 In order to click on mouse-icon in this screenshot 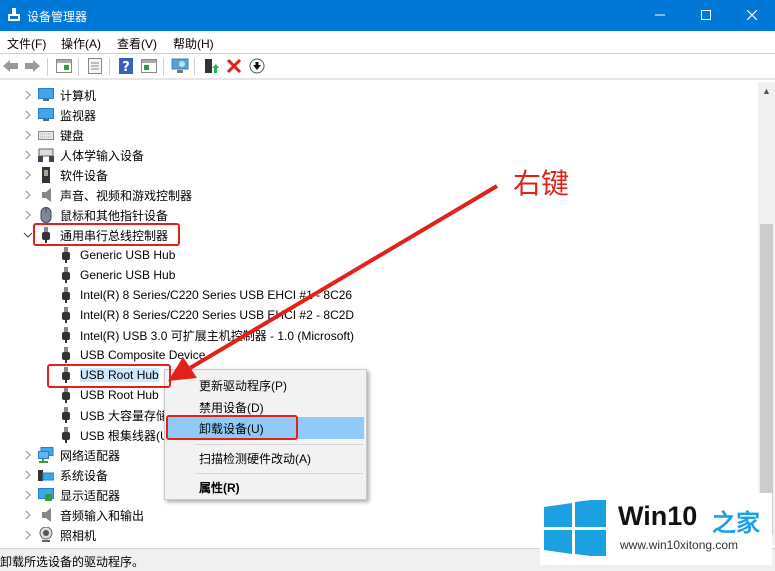, I will do `click(46, 215)`.